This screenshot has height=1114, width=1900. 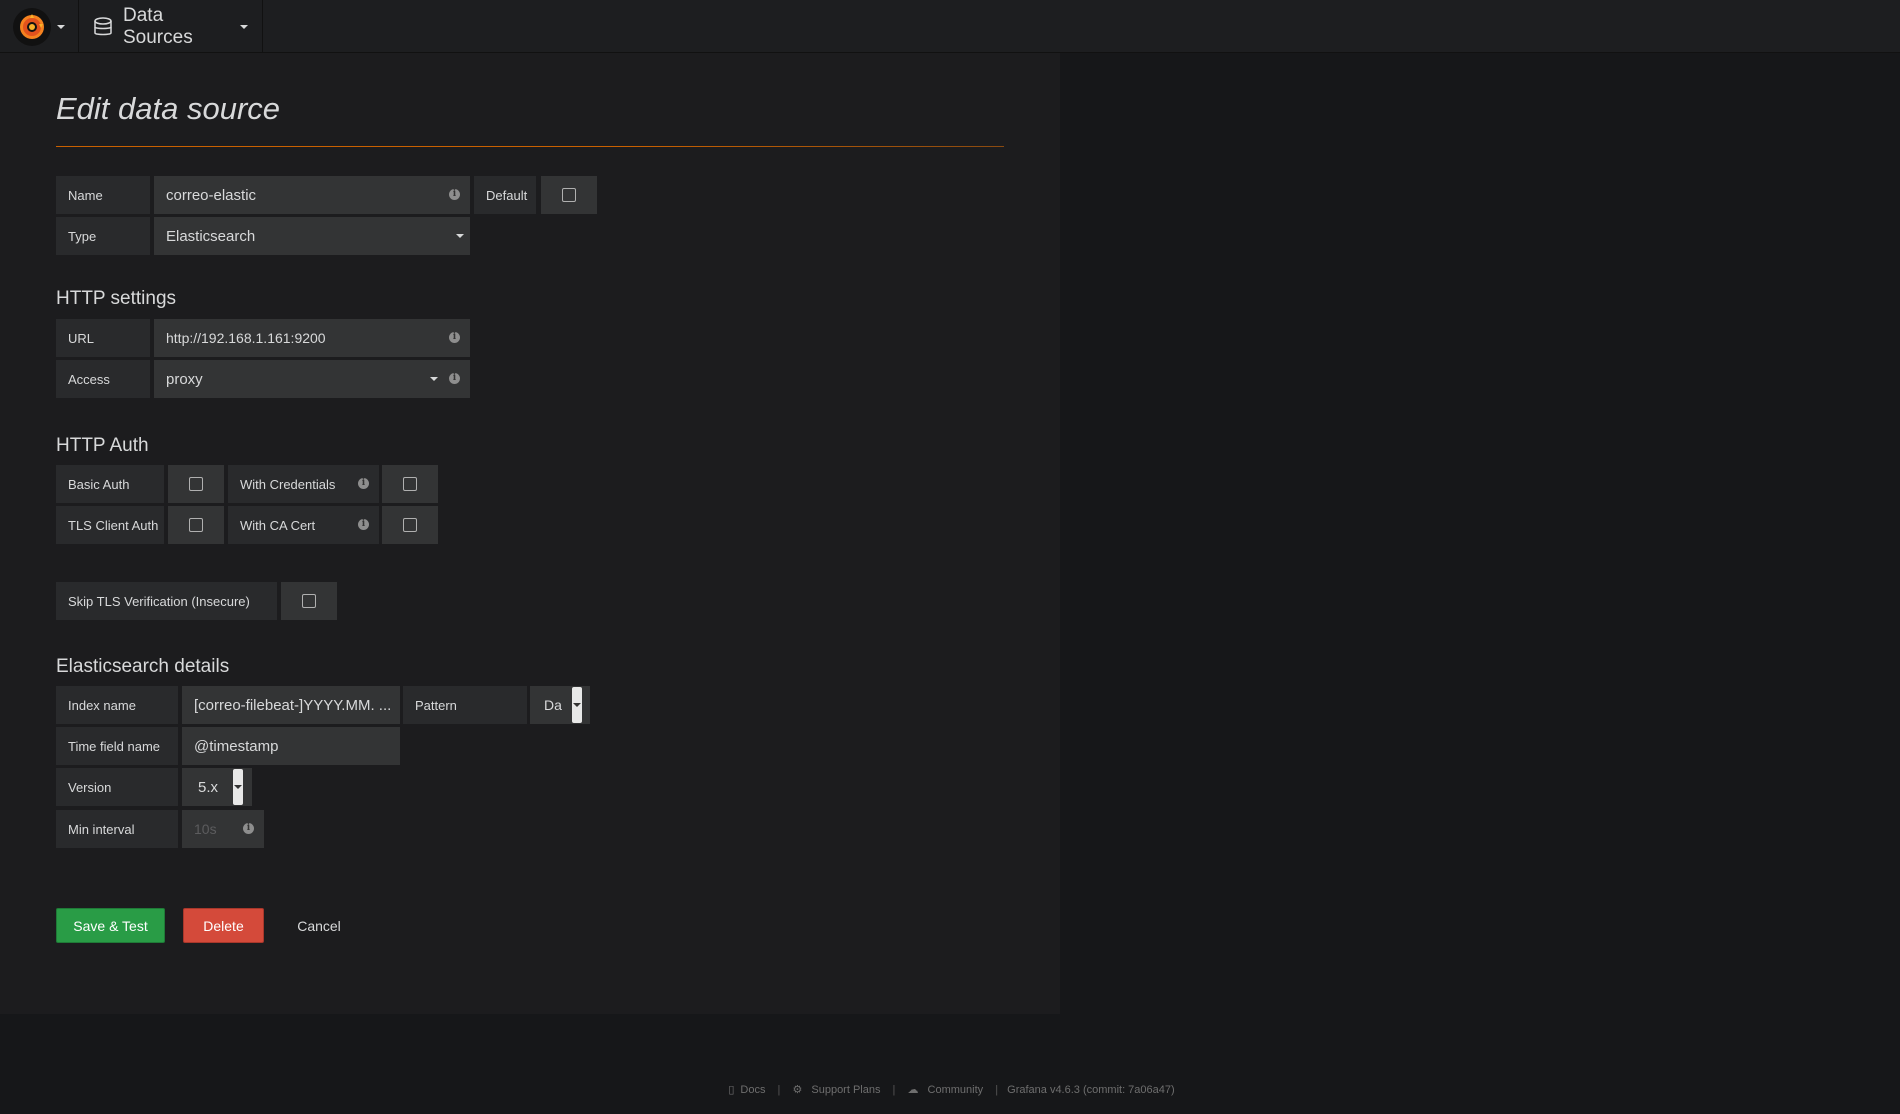 What do you see at coordinates (205, 829) in the screenshot?
I see `min-interval-placeholder: 10s` at bounding box center [205, 829].